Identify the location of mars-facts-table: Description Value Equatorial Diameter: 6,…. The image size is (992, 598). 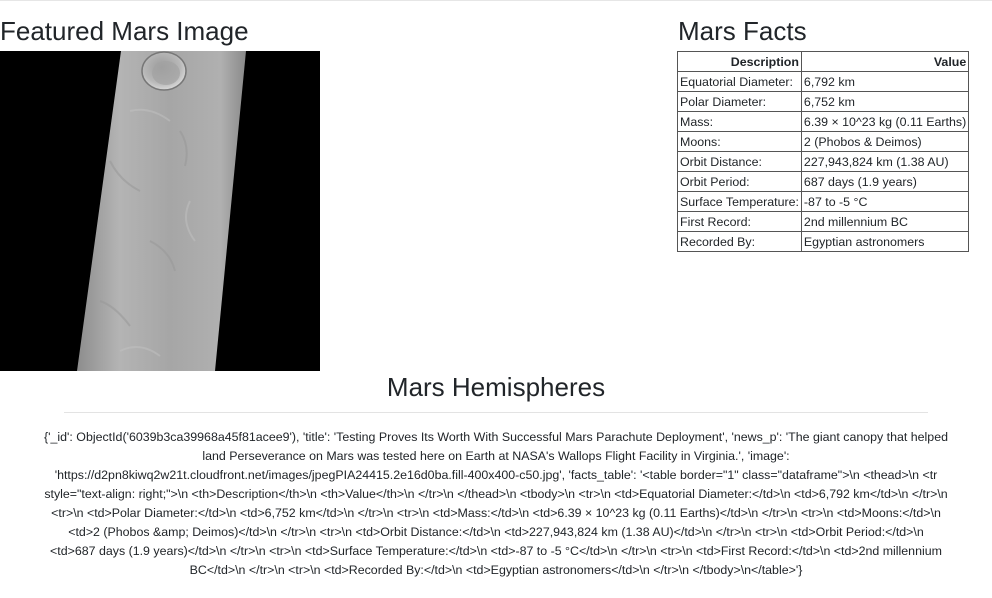
(823, 151).